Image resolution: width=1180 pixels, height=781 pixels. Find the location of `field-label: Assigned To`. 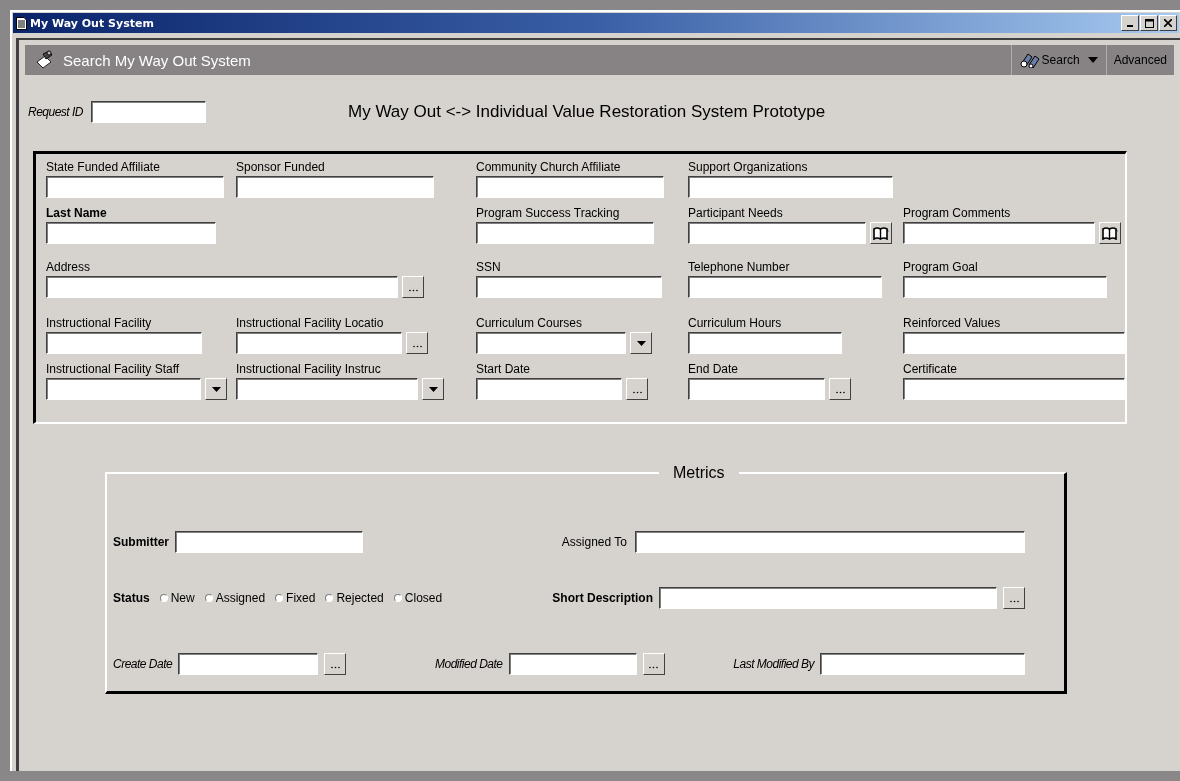

field-label: Assigned To is located at coordinates (594, 542).